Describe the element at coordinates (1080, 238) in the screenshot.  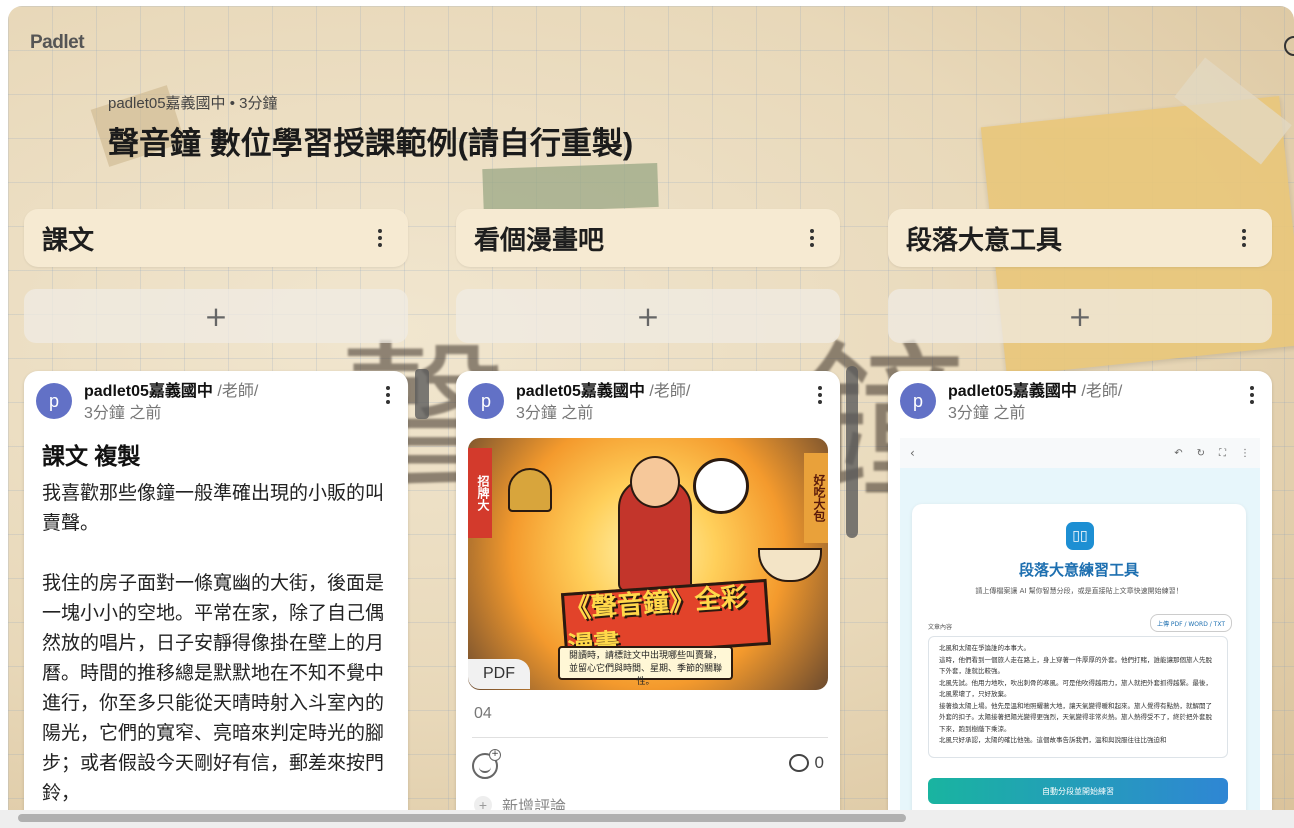
I see `column-header: 段落大意工具` at that location.